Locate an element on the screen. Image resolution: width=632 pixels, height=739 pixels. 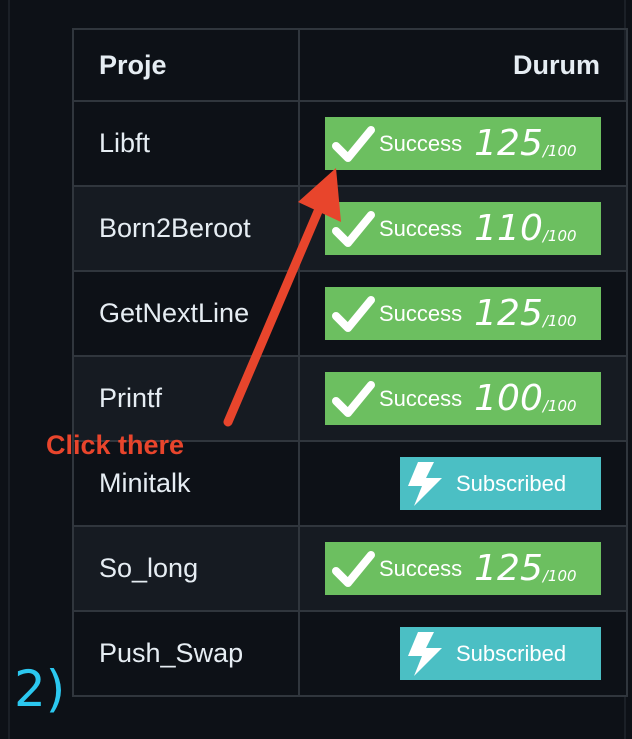
success-badge: Success 100 /100 is located at coordinates (463, 398).